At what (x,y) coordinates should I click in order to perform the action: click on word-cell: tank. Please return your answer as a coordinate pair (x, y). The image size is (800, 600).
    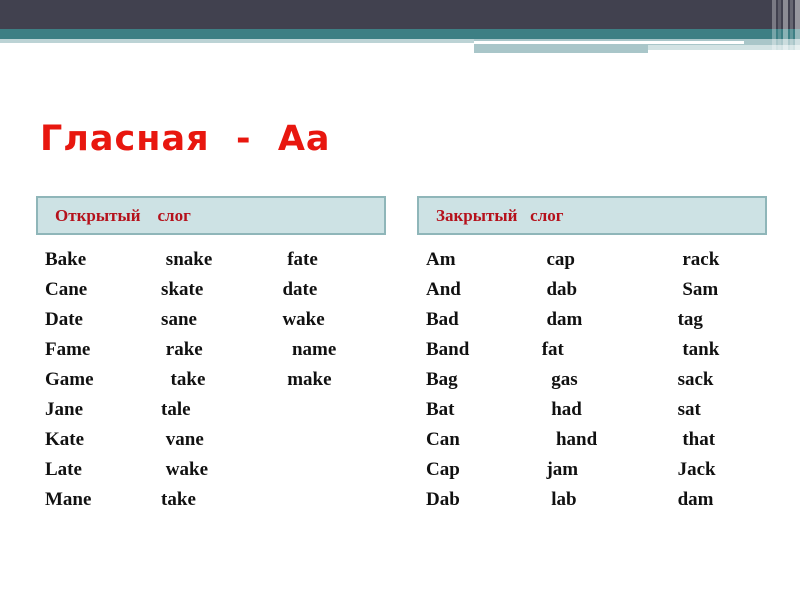
    Looking at the image, I should click on (686, 349).